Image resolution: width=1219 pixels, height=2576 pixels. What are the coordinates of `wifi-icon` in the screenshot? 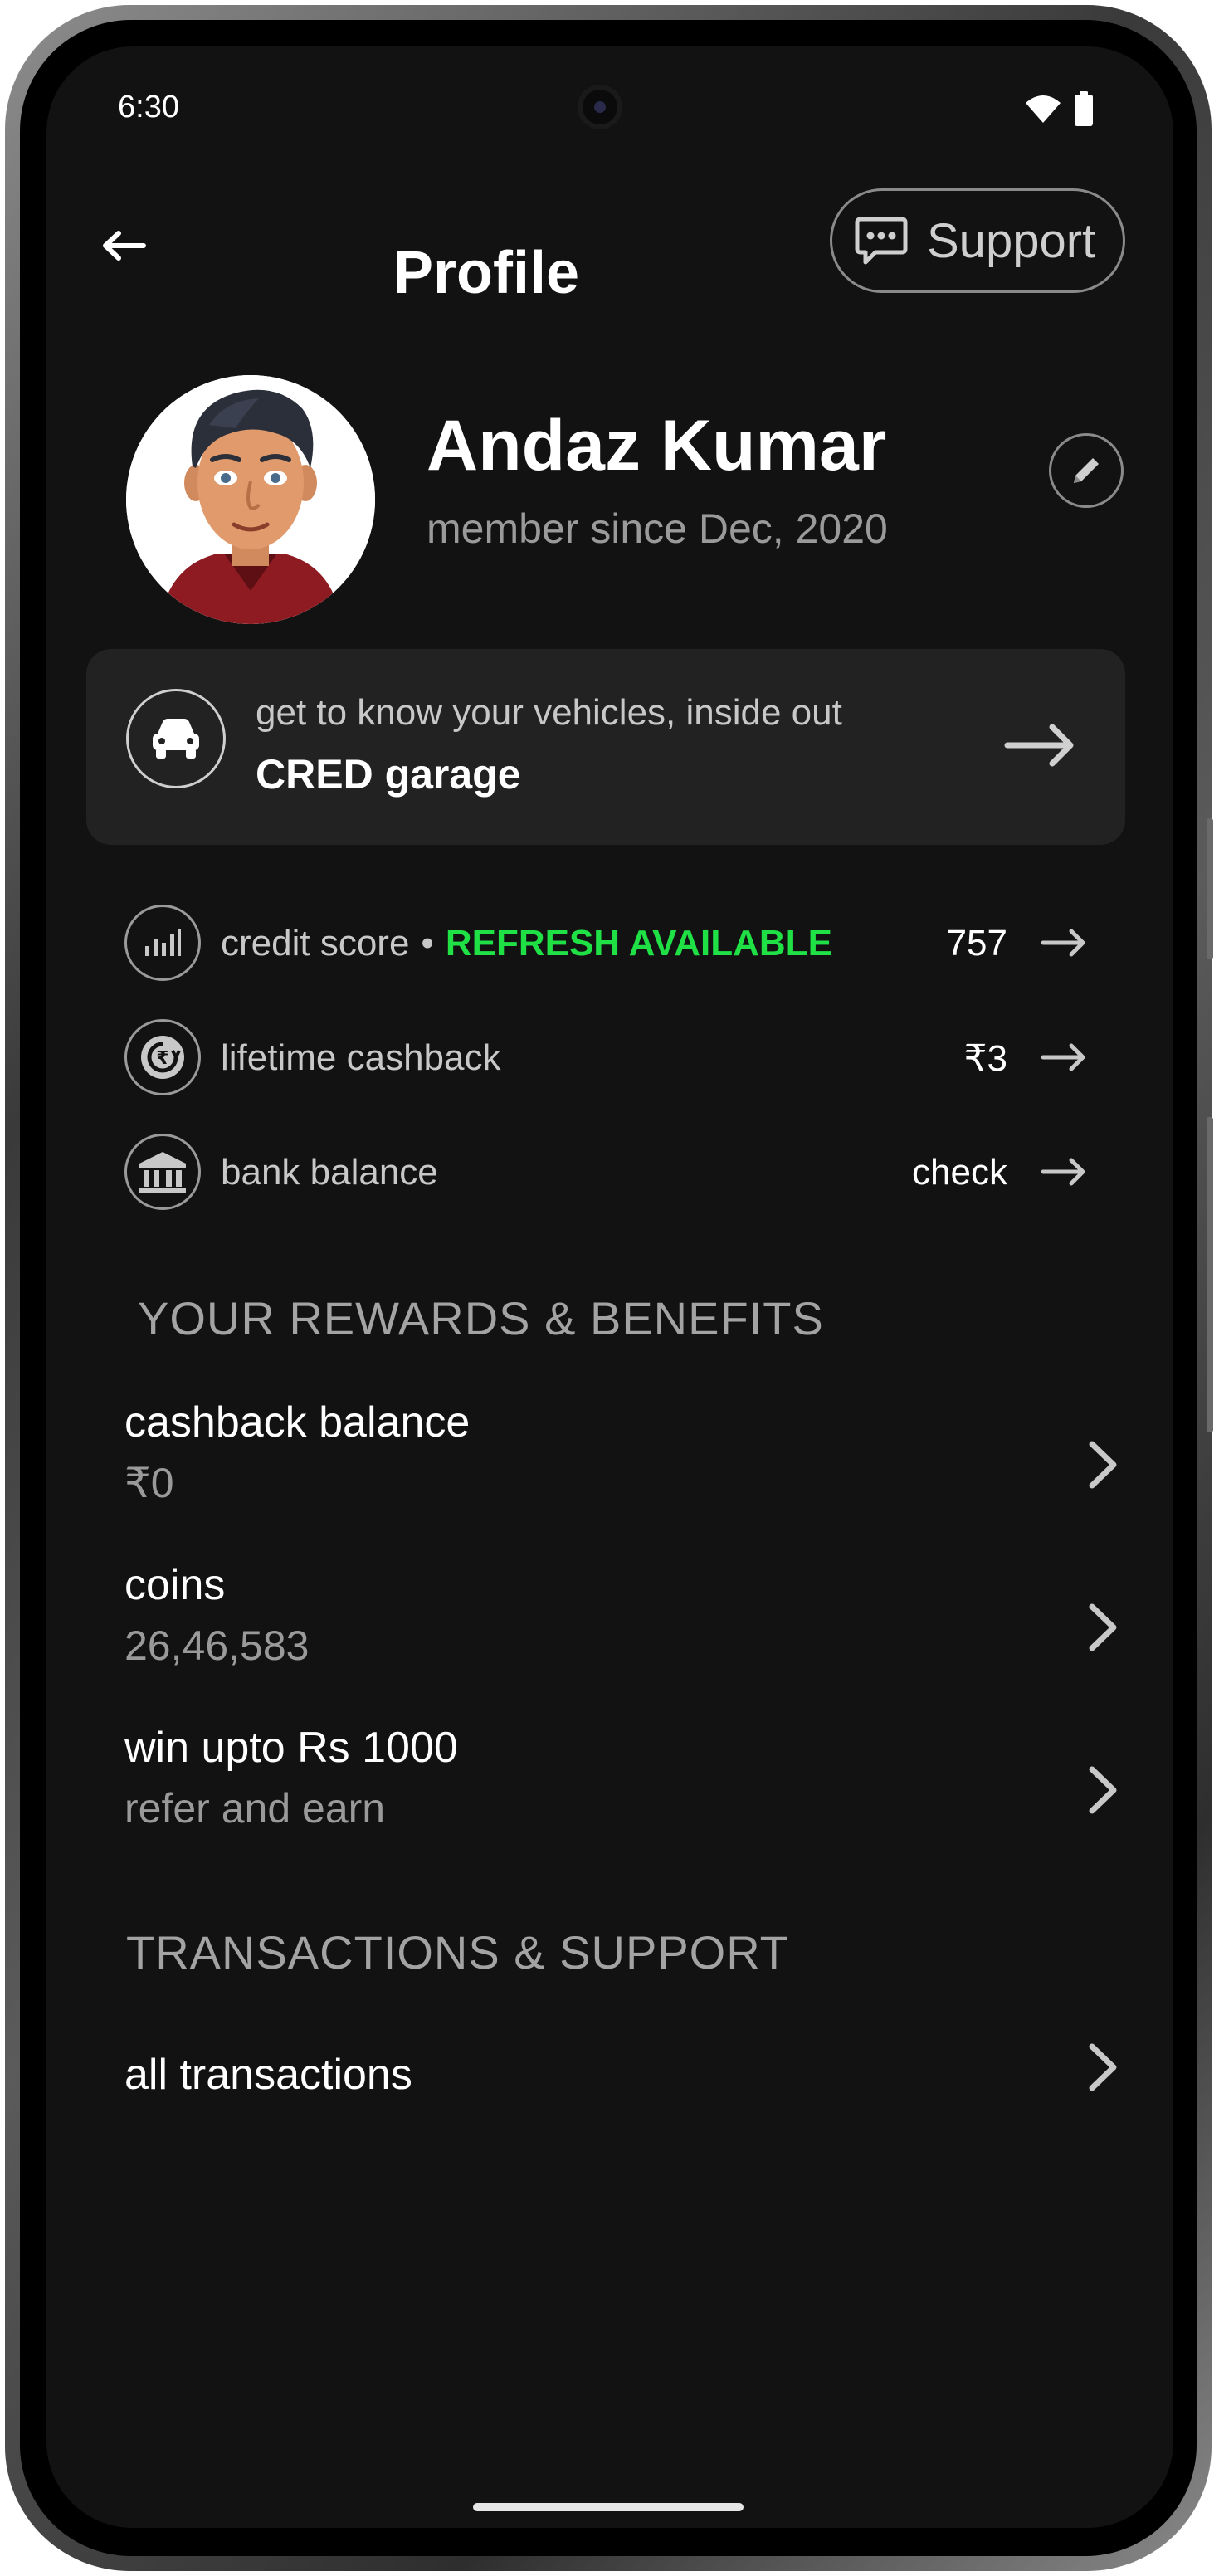 It's located at (1043, 111).